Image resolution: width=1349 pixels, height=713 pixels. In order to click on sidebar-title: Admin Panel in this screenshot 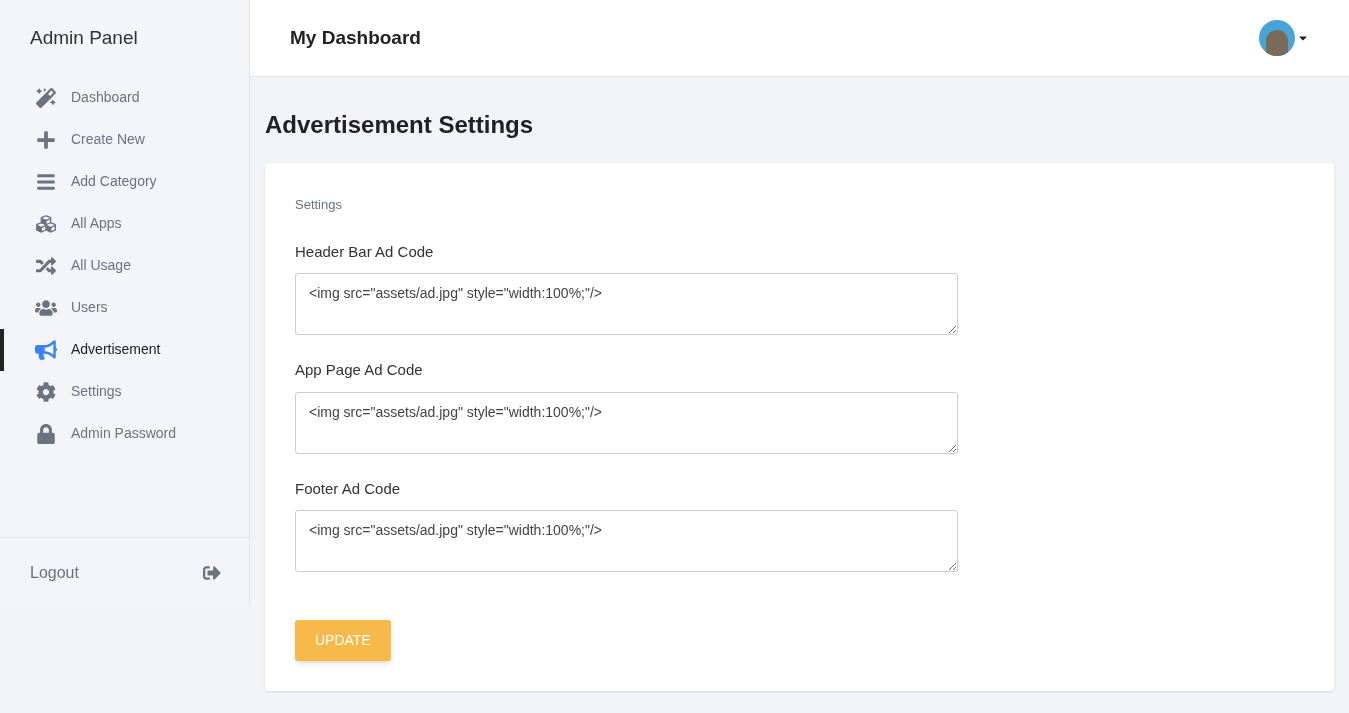, I will do `click(84, 38)`.